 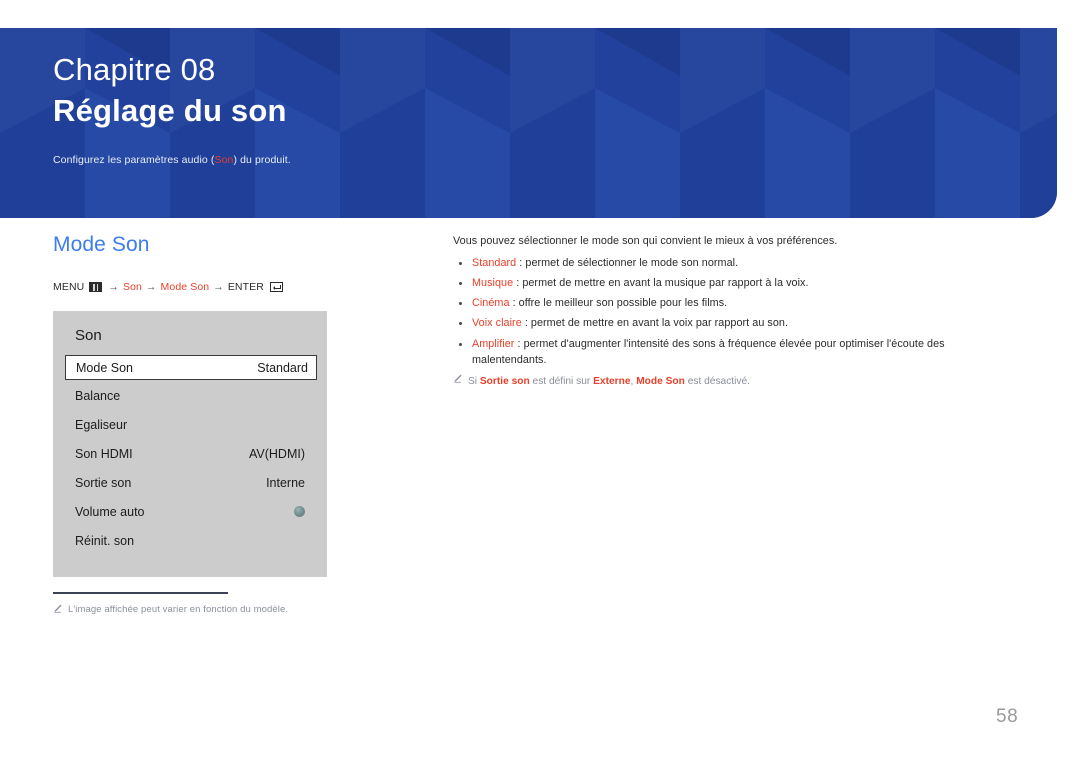 What do you see at coordinates (276, 453) in the screenshot?
I see `osd-row-value: AV(HDMI)` at bounding box center [276, 453].